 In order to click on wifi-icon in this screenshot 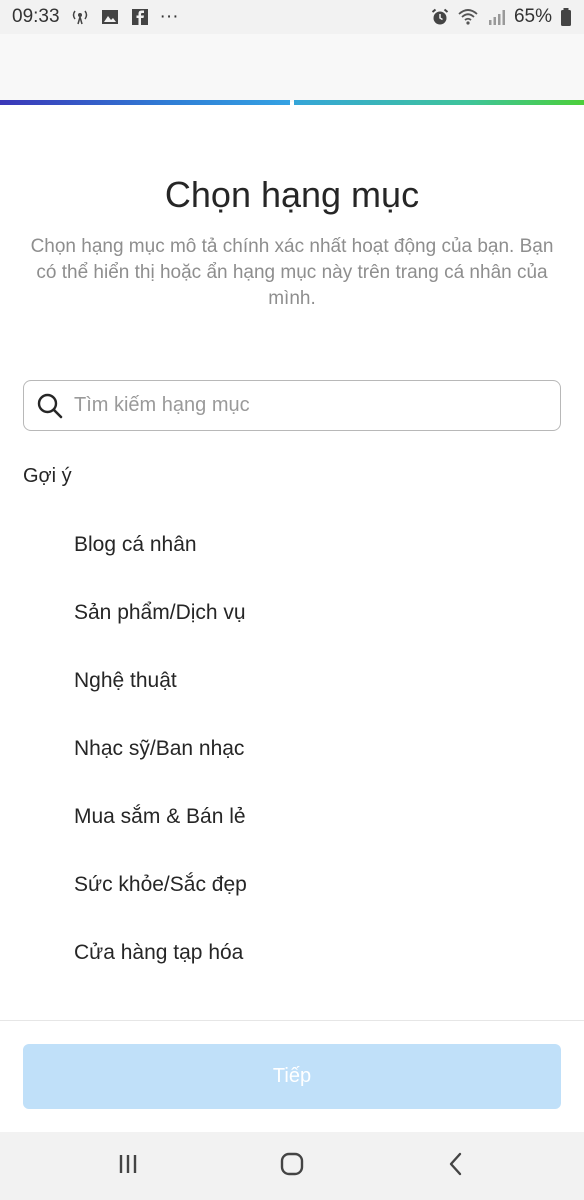, I will do `click(468, 17)`.